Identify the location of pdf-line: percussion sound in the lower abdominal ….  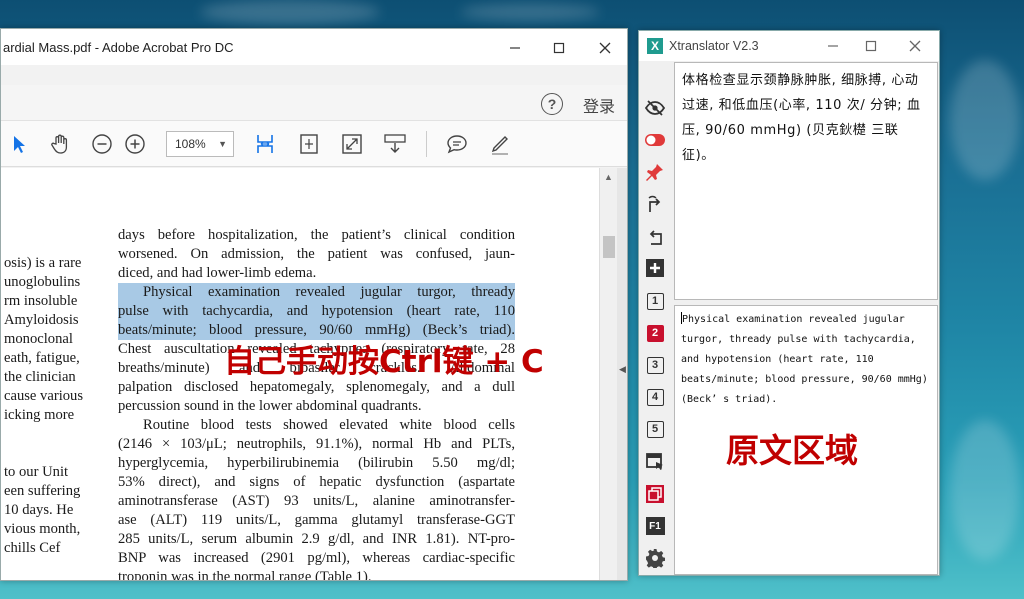
(316, 406).